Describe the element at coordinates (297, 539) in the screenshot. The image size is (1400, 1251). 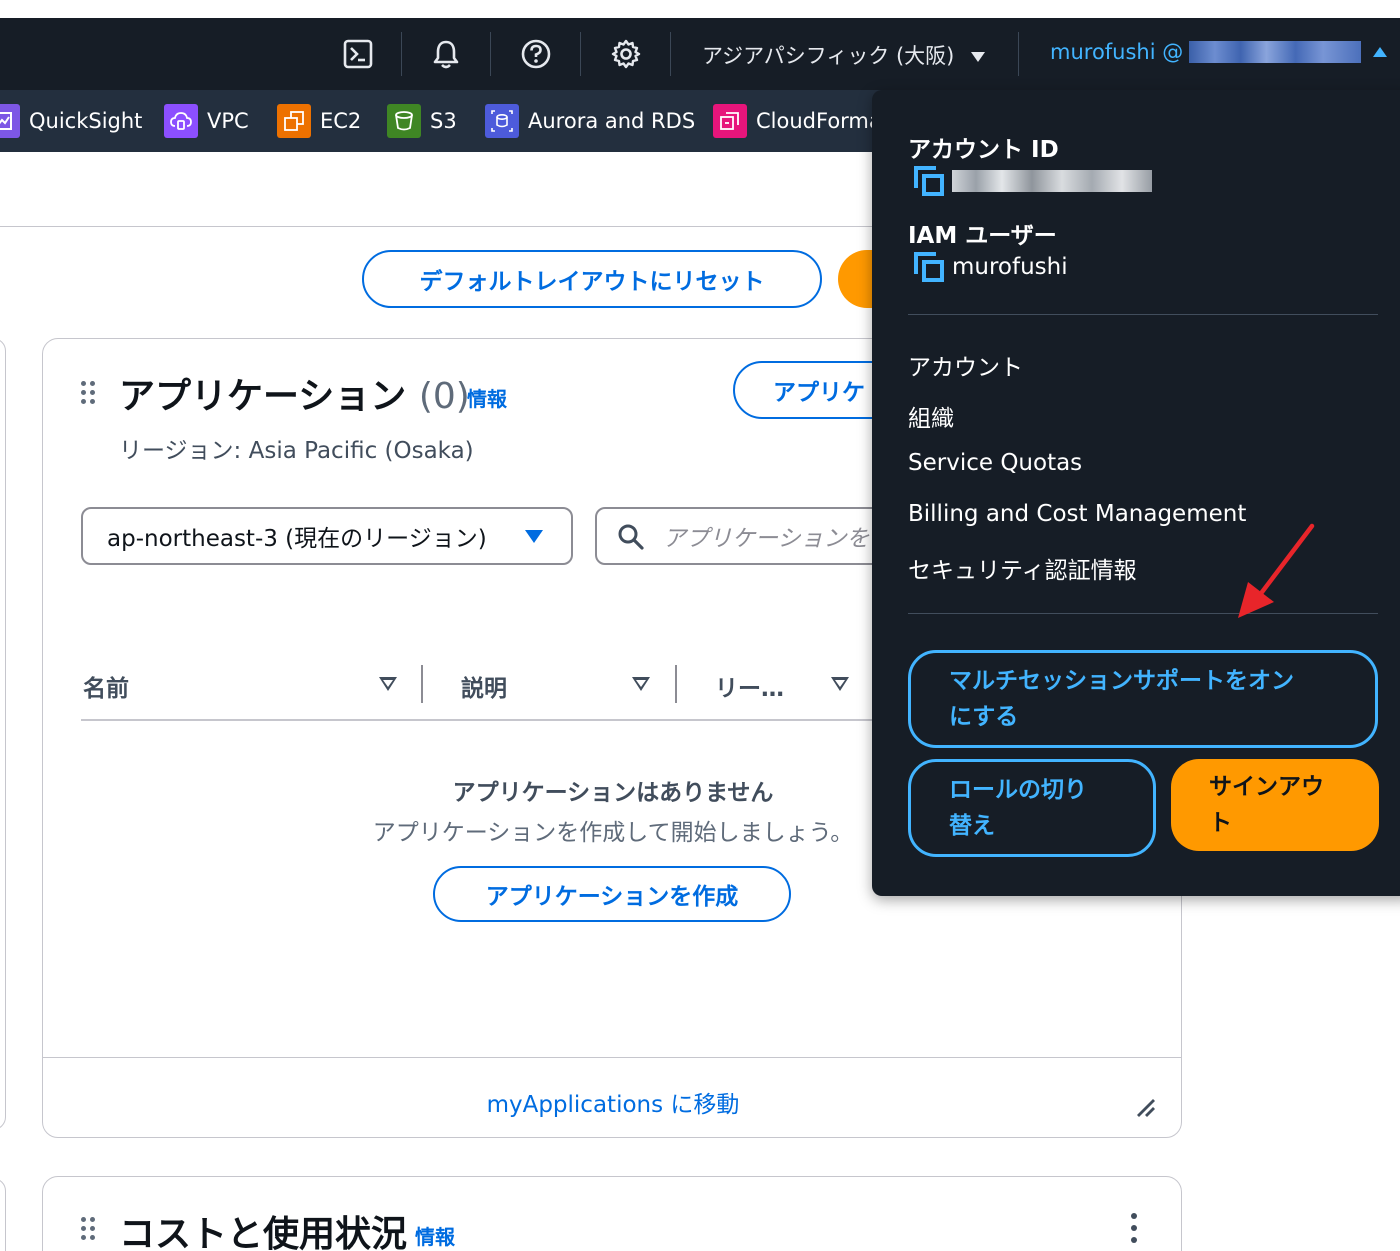
I see `region-select-value: ap-northeast-3 (現在のリージョン)` at that location.